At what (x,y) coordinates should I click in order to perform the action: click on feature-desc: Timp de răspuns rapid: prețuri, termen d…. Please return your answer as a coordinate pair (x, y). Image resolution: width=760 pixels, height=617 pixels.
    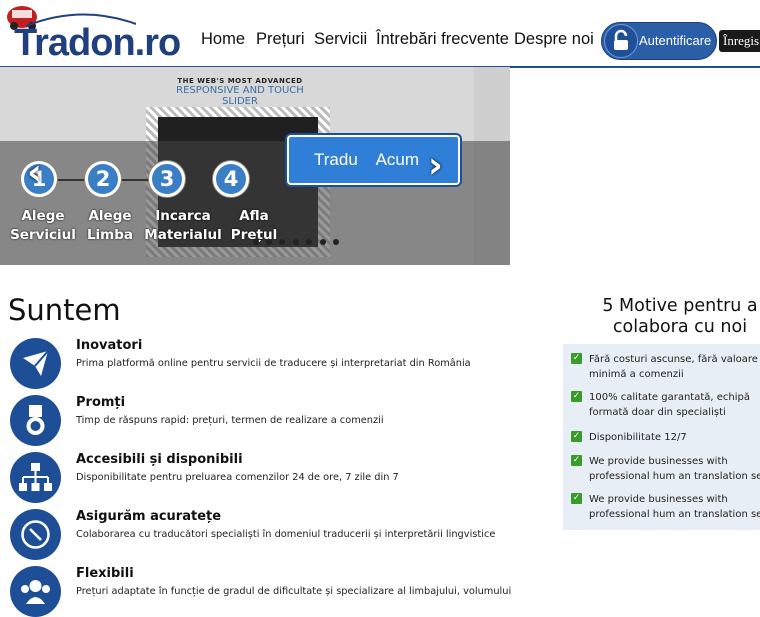
    Looking at the image, I should click on (230, 420).